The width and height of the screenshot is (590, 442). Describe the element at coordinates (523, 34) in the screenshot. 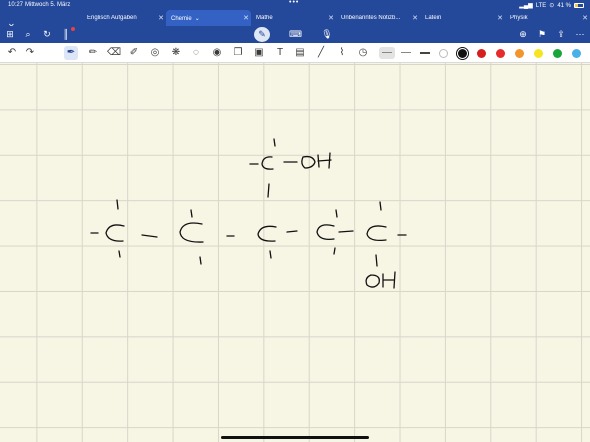

I see `add-page-icon: ⊕` at that location.